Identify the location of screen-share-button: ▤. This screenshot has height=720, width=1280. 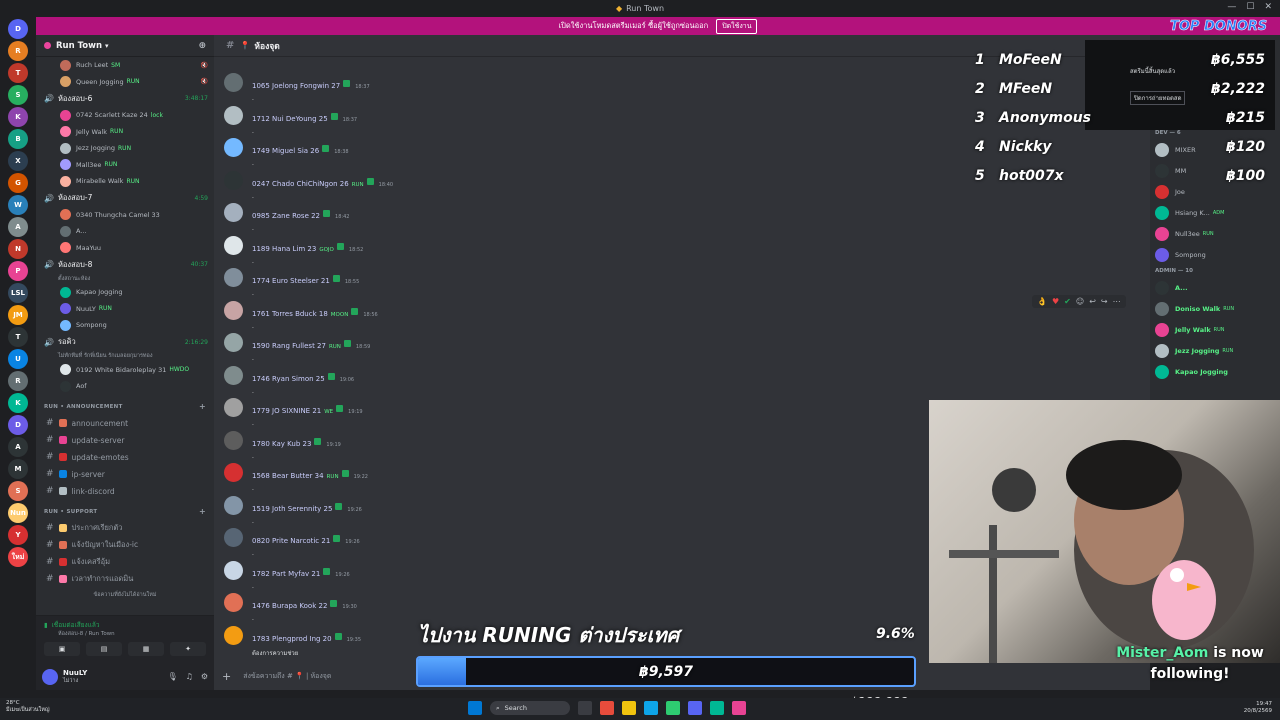
(104, 649).